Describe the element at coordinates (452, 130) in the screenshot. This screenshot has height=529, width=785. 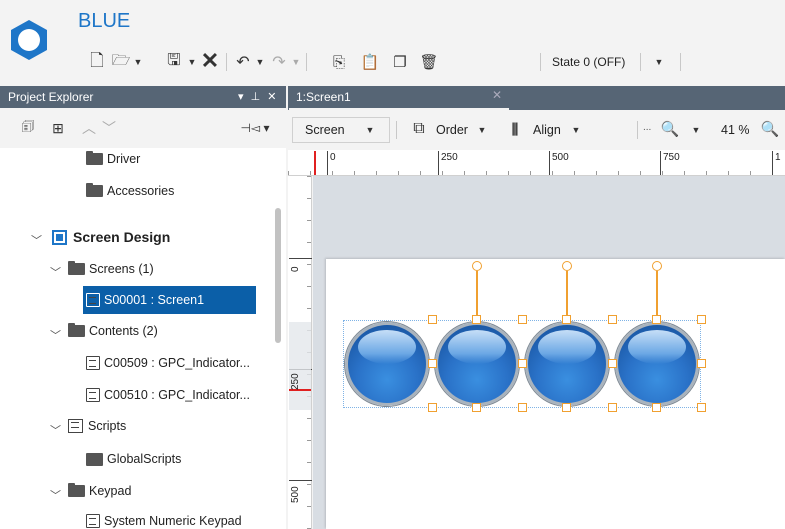
I see `order-button: Order` at that location.